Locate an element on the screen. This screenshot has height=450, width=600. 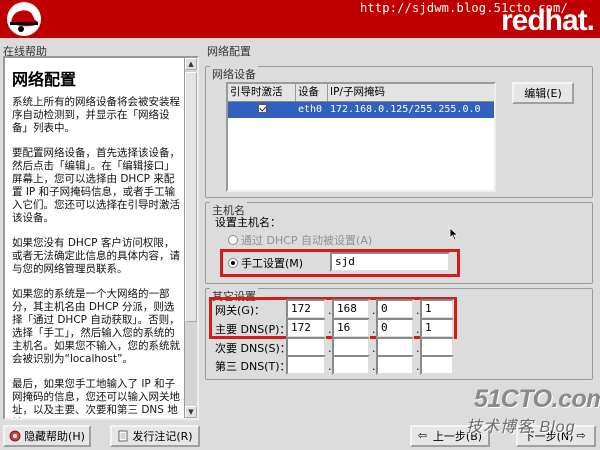
scroll-up-icon: ▲ is located at coordinates (191, 64).